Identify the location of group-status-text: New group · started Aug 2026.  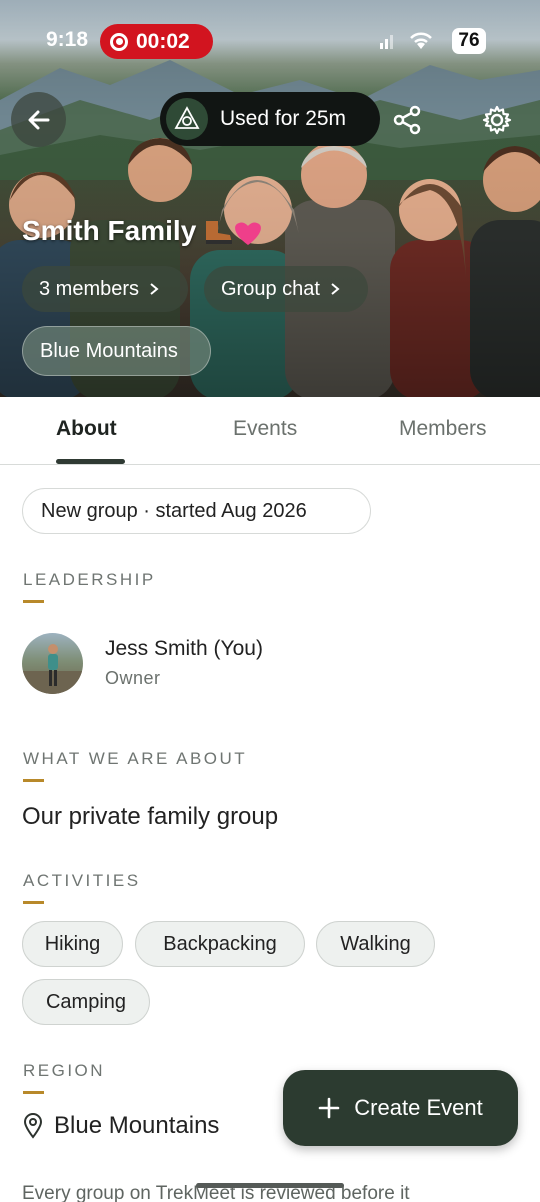
(174, 510).